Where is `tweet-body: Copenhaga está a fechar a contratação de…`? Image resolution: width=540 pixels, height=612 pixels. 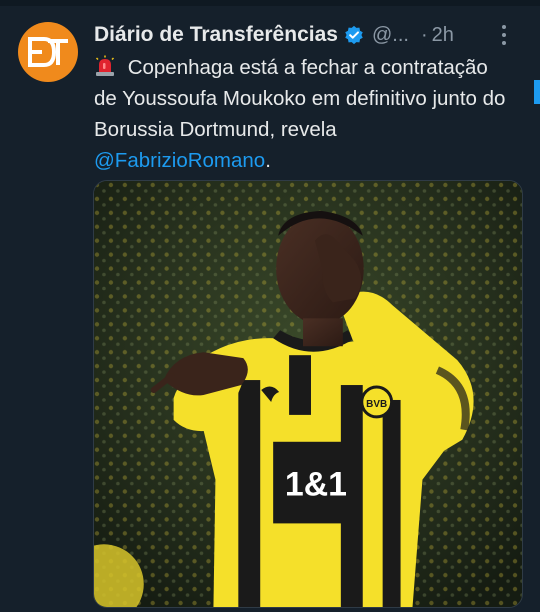 tweet-body: Copenhaga está a fechar a contratação de… is located at coordinates (300, 98).